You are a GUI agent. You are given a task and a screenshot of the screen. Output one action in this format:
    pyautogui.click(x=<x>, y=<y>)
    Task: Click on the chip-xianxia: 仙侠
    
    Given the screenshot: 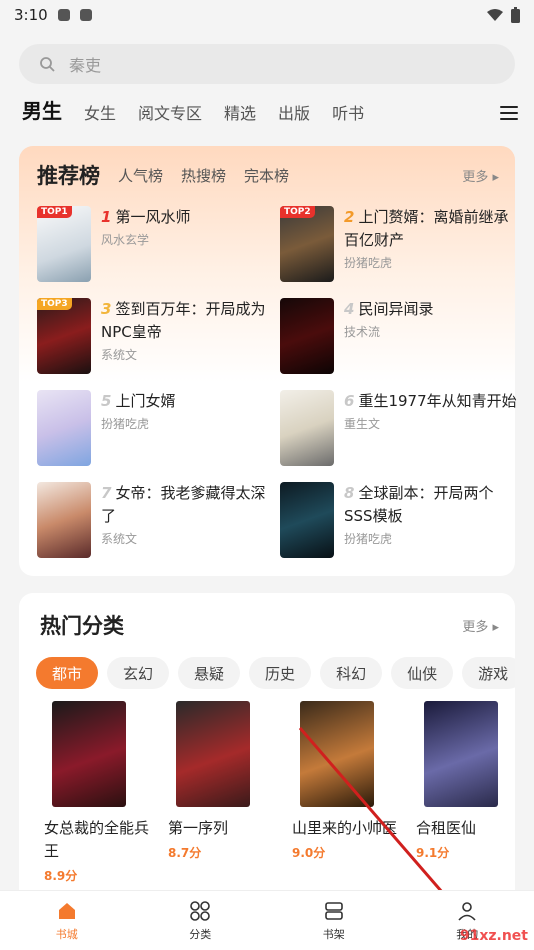 What is the action you would take?
    pyautogui.click(x=422, y=673)
    